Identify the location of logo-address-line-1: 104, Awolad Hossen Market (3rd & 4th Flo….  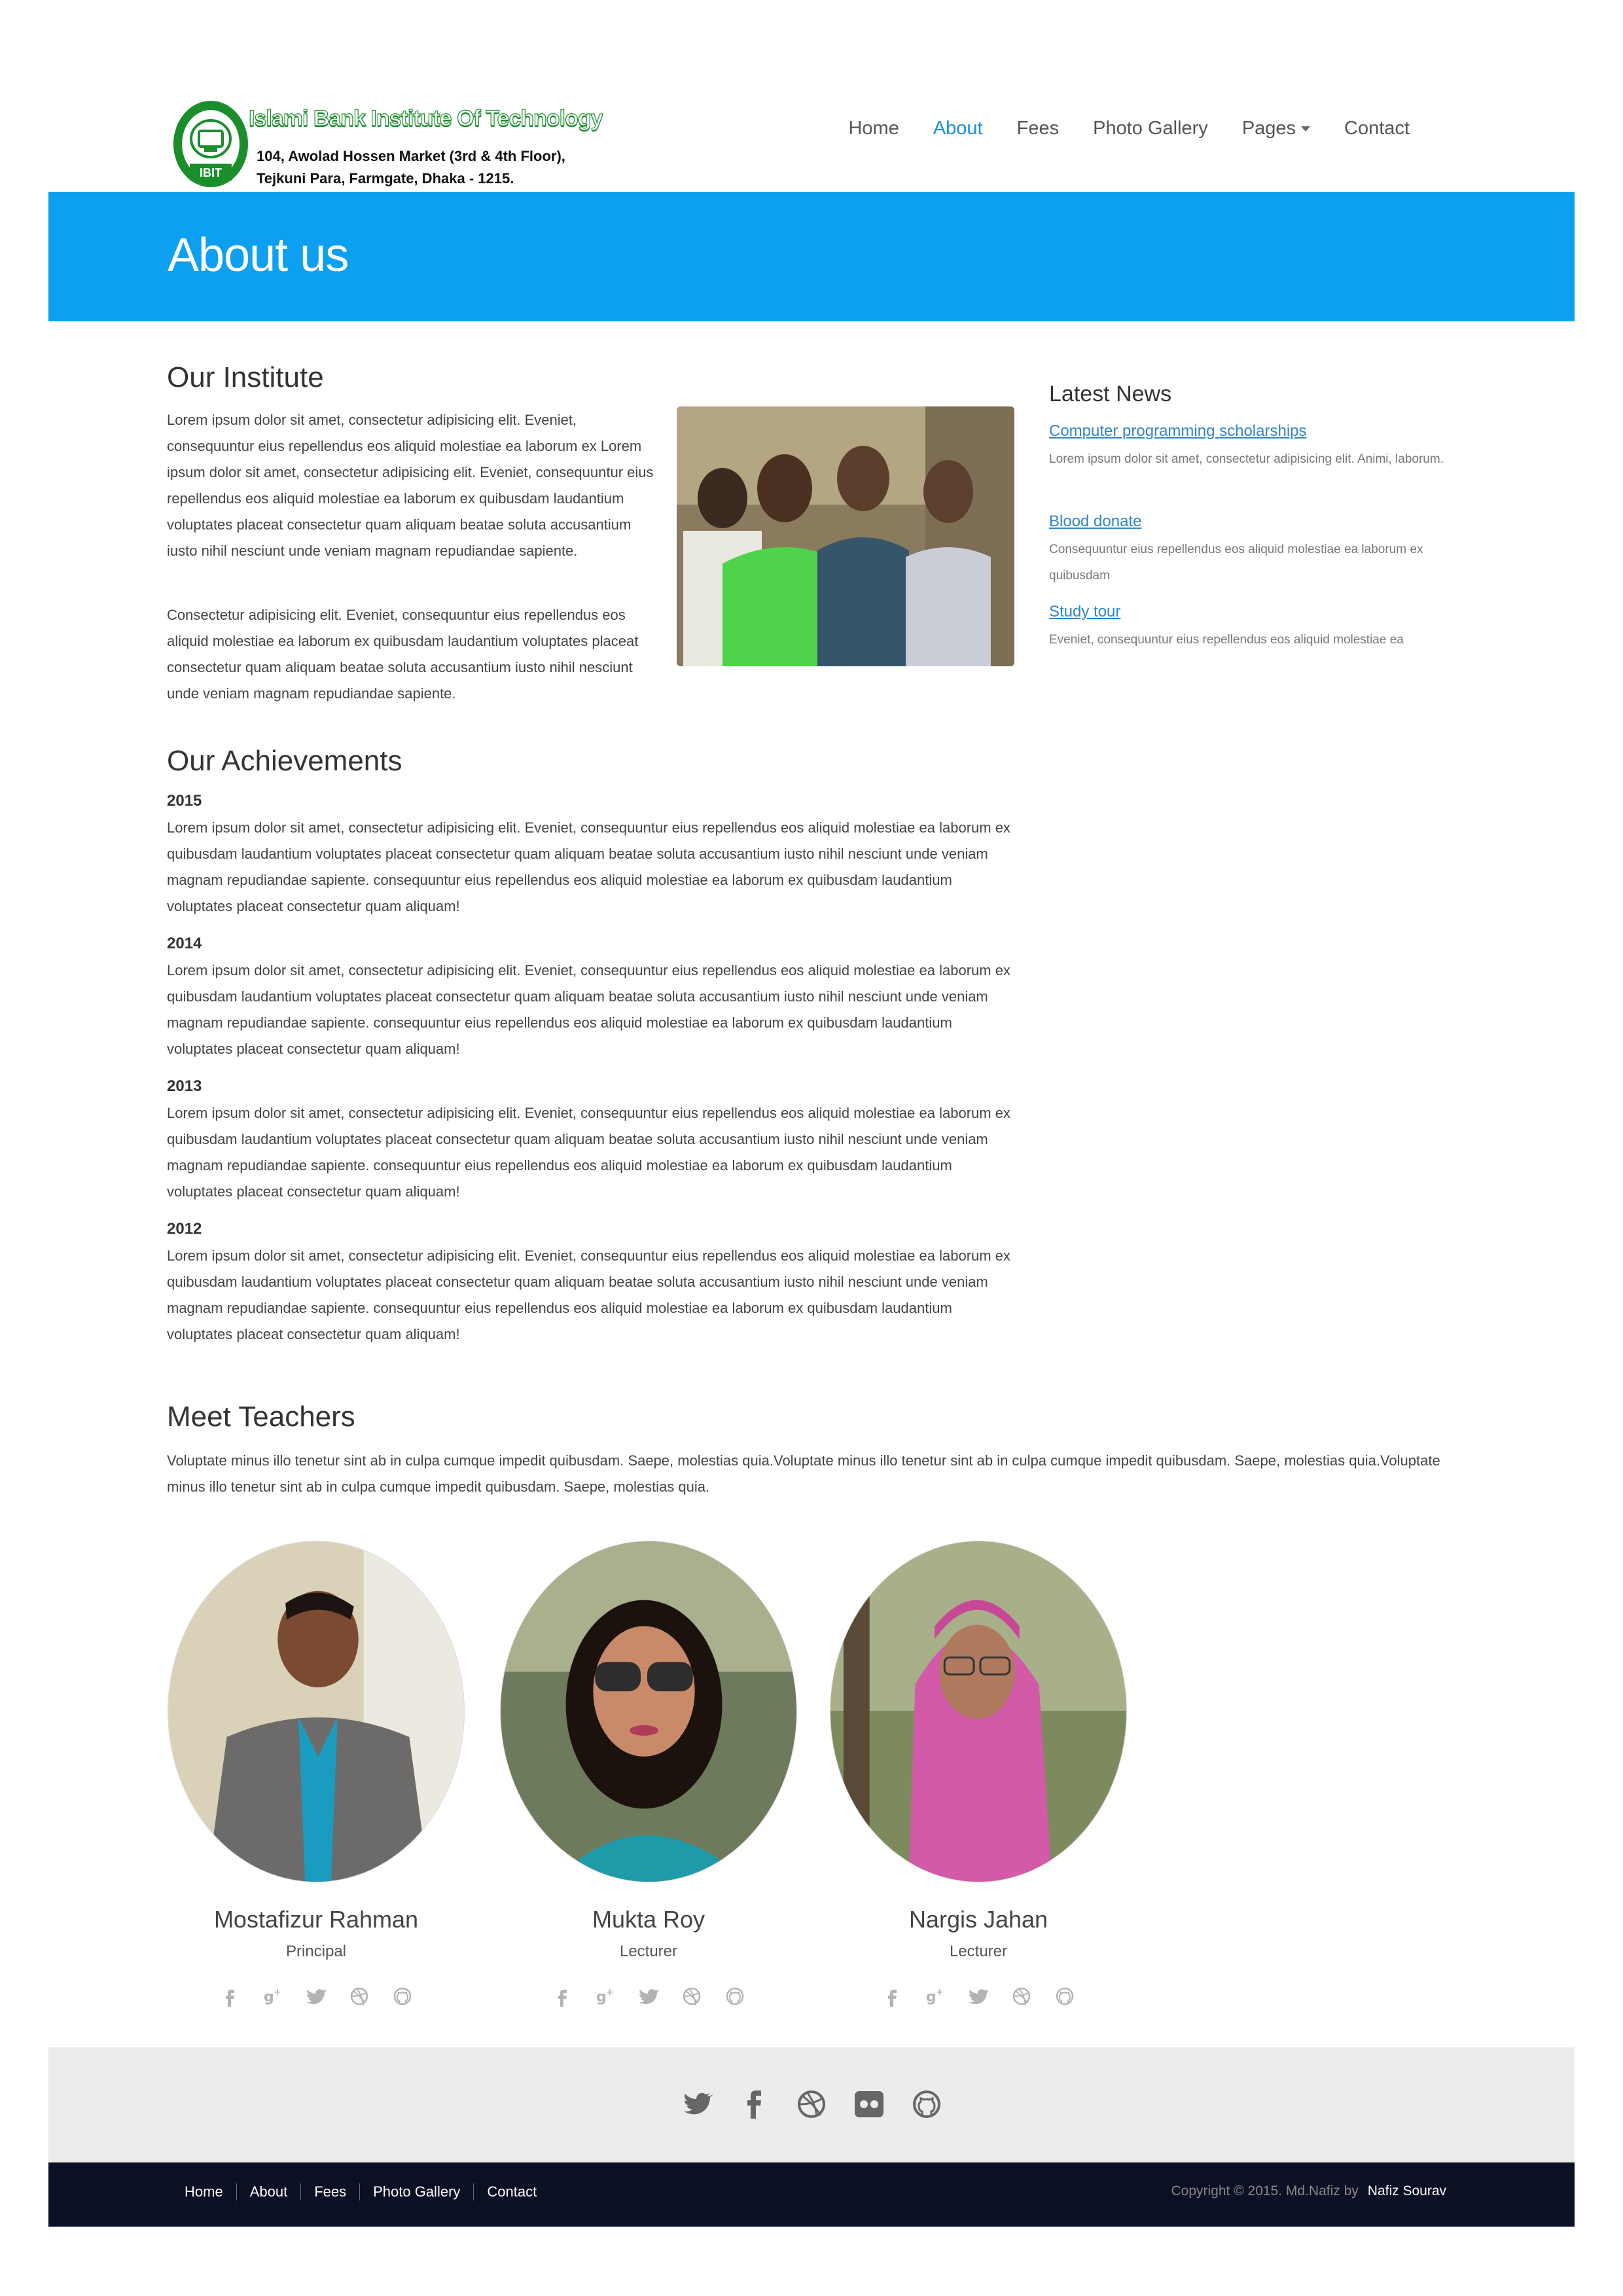
(411, 156).